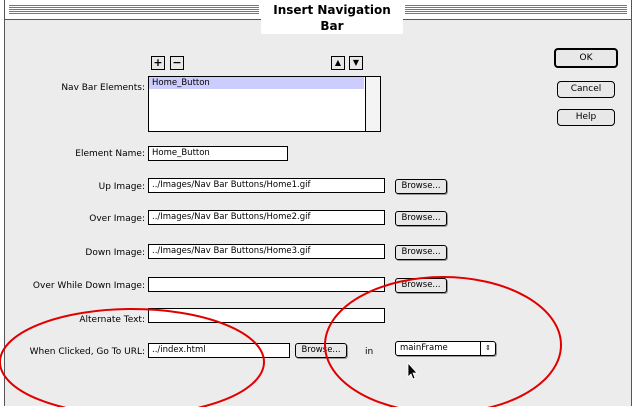 Image resolution: width=634 pixels, height=407 pixels. Describe the element at coordinates (443, 341) in the screenshot. I see `annotation-circle-target` at that location.